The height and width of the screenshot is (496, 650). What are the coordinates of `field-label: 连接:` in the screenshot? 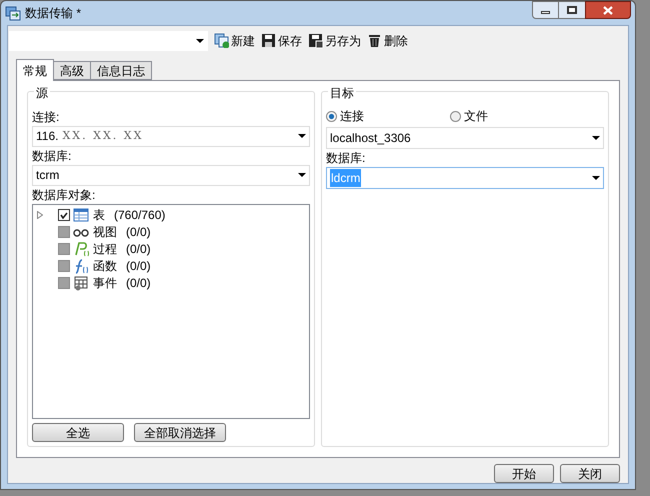 It's located at (46, 117).